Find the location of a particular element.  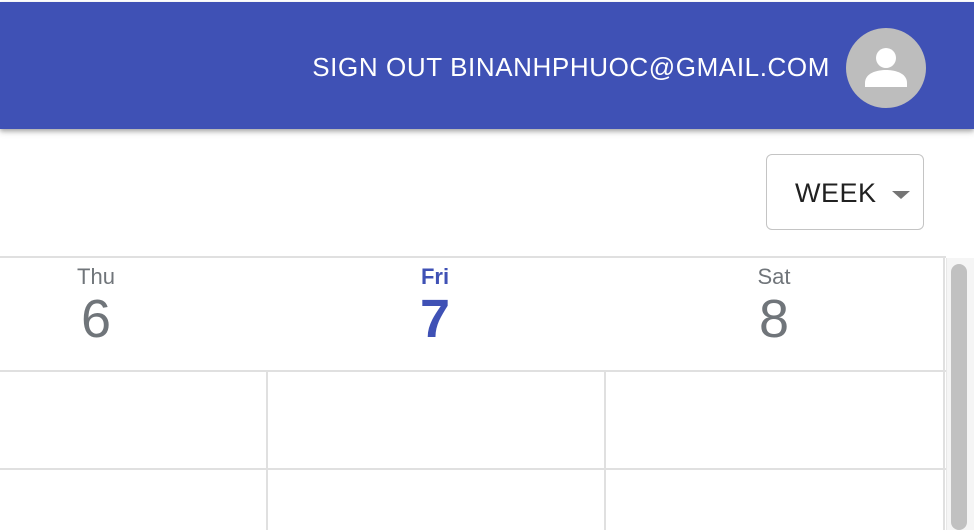

person-icon is located at coordinates (886, 67).